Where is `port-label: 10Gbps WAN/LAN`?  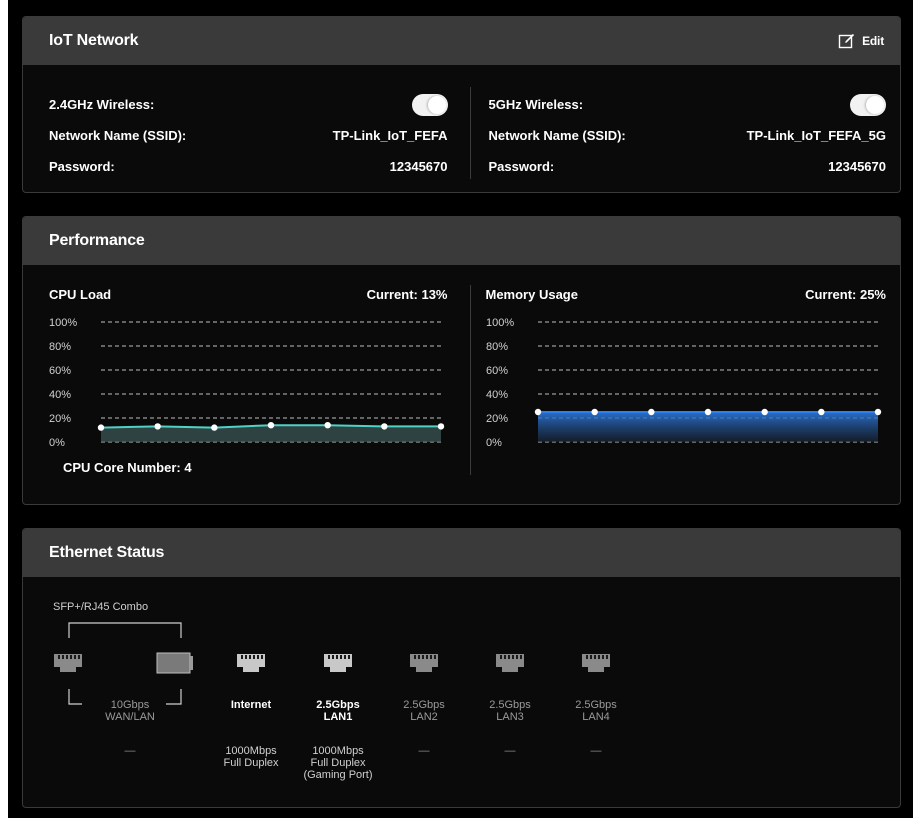 port-label: 10Gbps WAN/LAN is located at coordinates (130, 711).